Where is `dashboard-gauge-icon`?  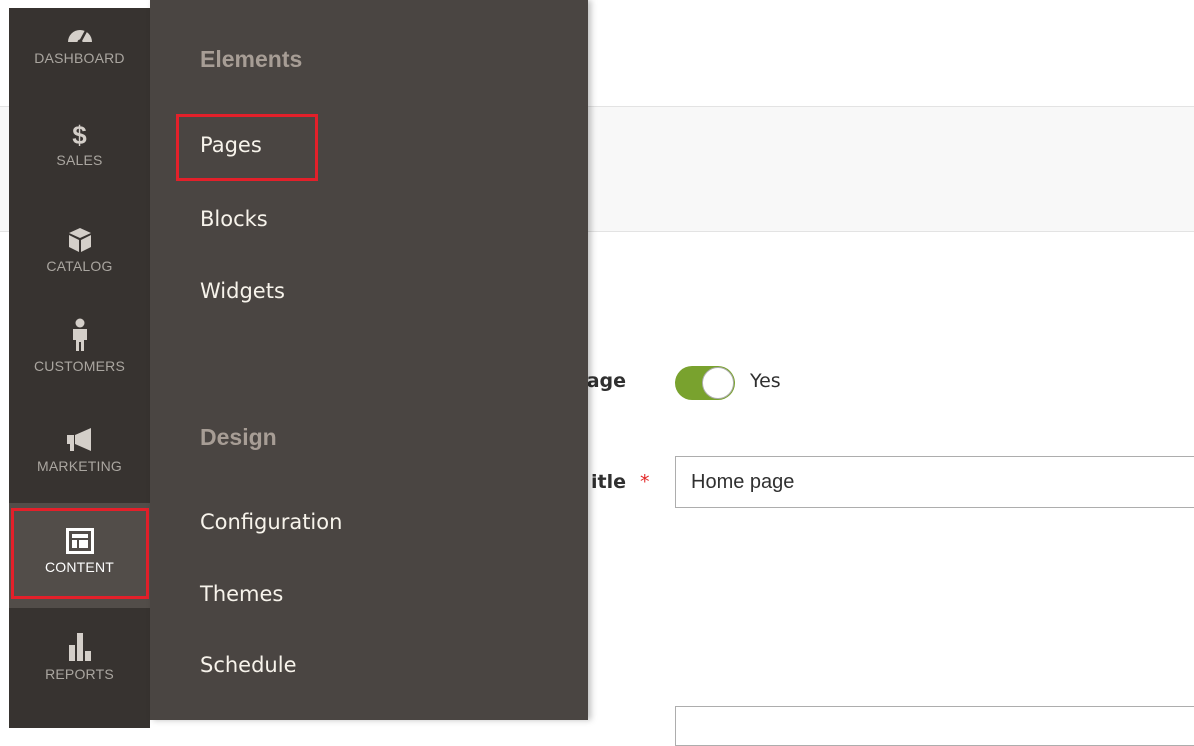
dashboard-gauge-icon is located at coordinates (80, 33).